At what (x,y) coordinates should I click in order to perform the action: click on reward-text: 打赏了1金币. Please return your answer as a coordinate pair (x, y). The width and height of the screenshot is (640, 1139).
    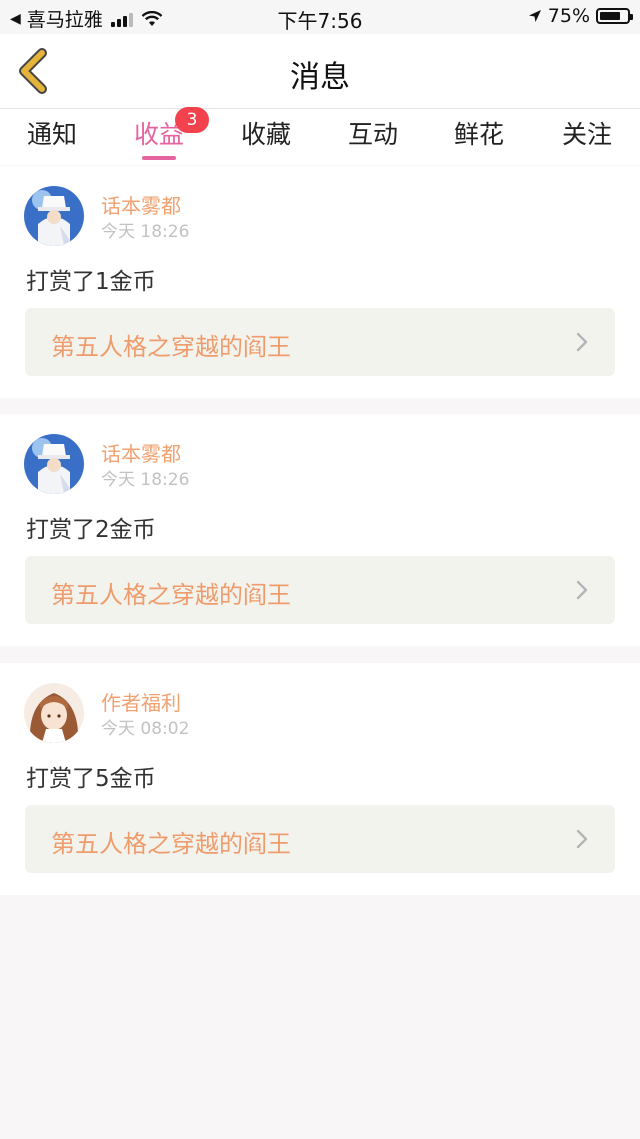
    Looking at the image, I should click on (91, 282).